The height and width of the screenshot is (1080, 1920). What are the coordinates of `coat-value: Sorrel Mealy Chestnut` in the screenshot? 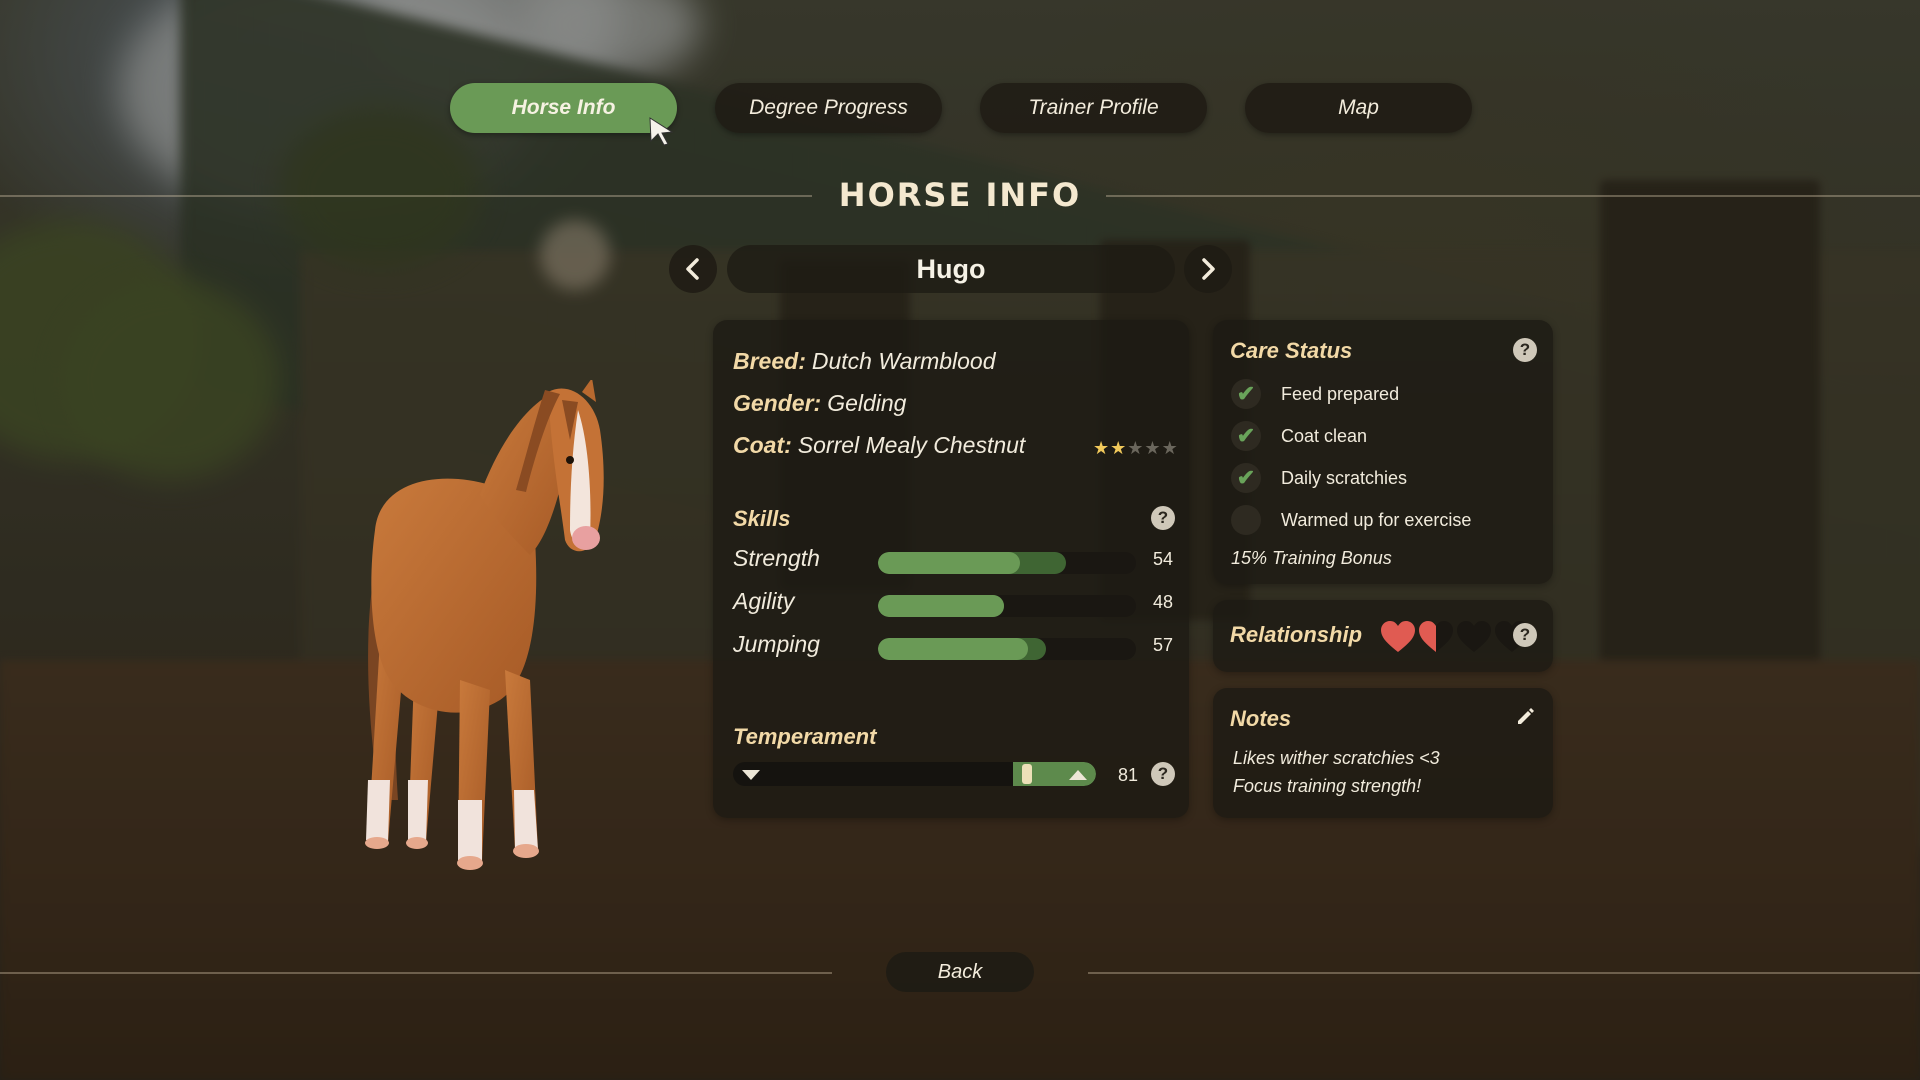 It's located at (911, 445).